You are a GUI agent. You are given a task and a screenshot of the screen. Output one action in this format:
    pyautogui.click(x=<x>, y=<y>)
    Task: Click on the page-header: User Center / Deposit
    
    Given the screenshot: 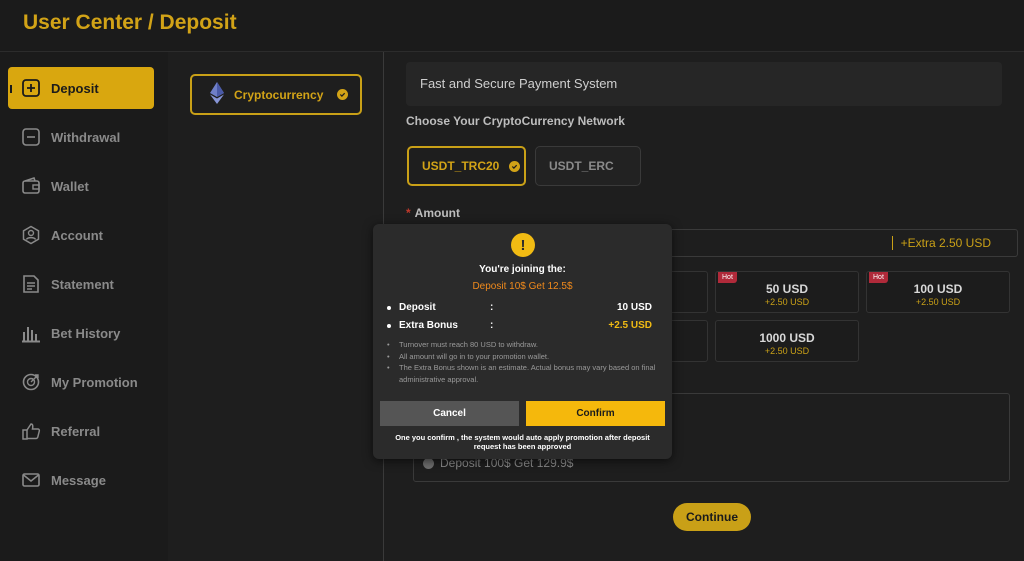 What is the action you would take?
    pyautogui.click(x=512, y=26)
    